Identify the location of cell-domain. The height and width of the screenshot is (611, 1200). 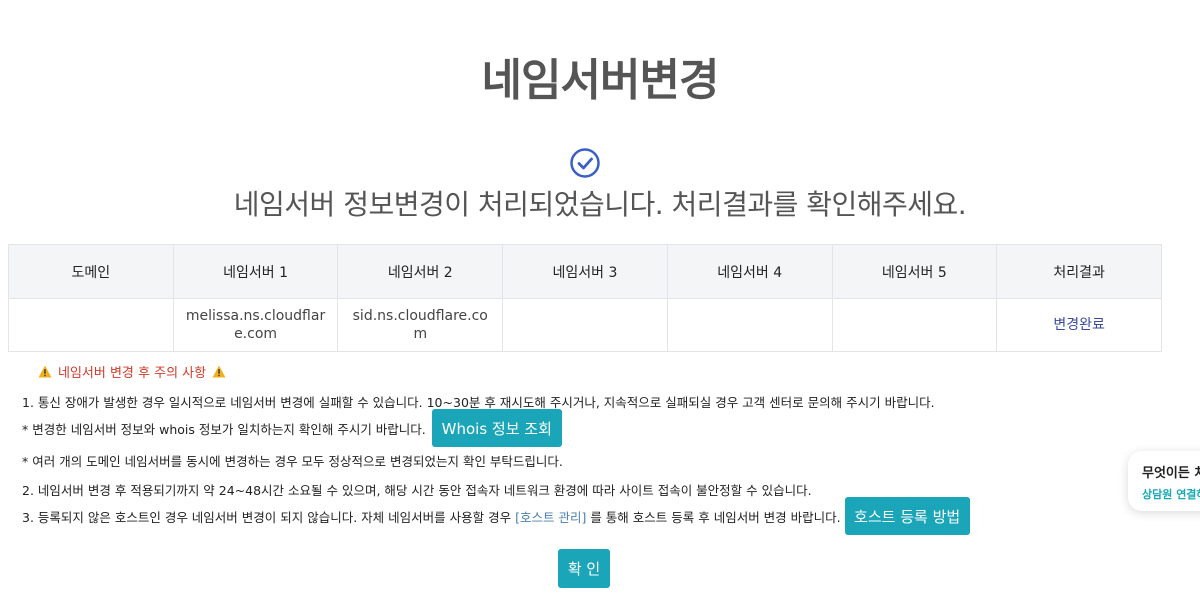
(91, 325).